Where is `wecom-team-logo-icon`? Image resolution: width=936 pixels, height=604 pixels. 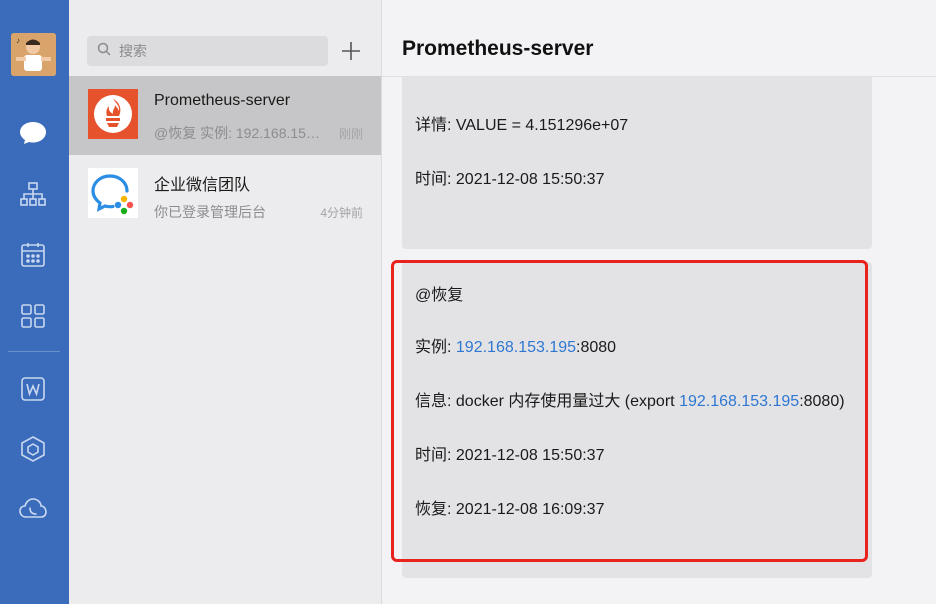
wecom-team-logo-icon is located at coordinates (113, 193).